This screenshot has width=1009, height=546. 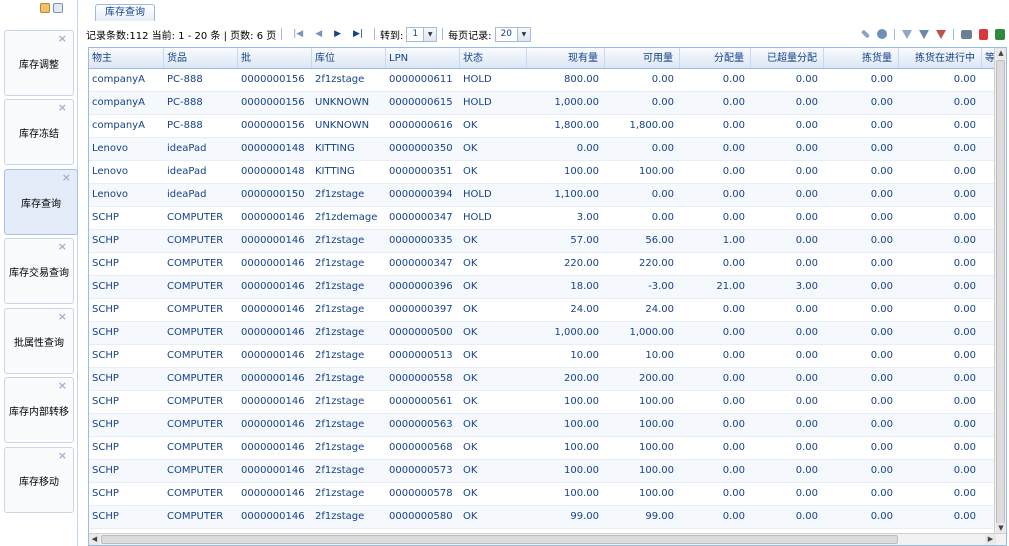 I want to click on column-header-available-qty: 可用量, so click(x=642, y=58).